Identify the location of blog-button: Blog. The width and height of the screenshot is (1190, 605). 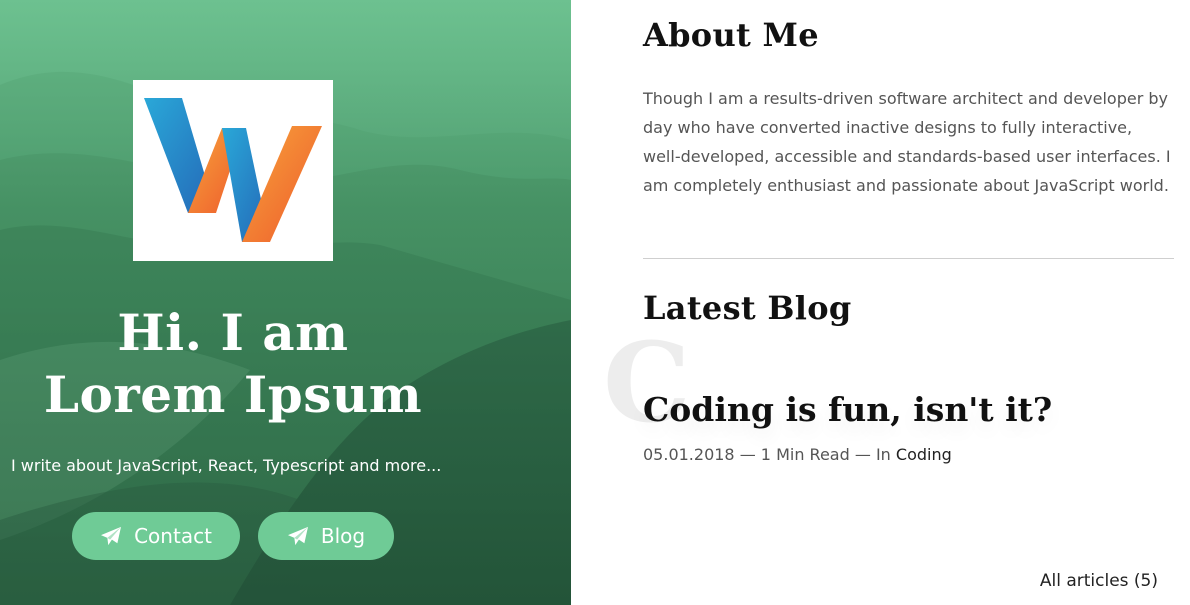
(326, 536).